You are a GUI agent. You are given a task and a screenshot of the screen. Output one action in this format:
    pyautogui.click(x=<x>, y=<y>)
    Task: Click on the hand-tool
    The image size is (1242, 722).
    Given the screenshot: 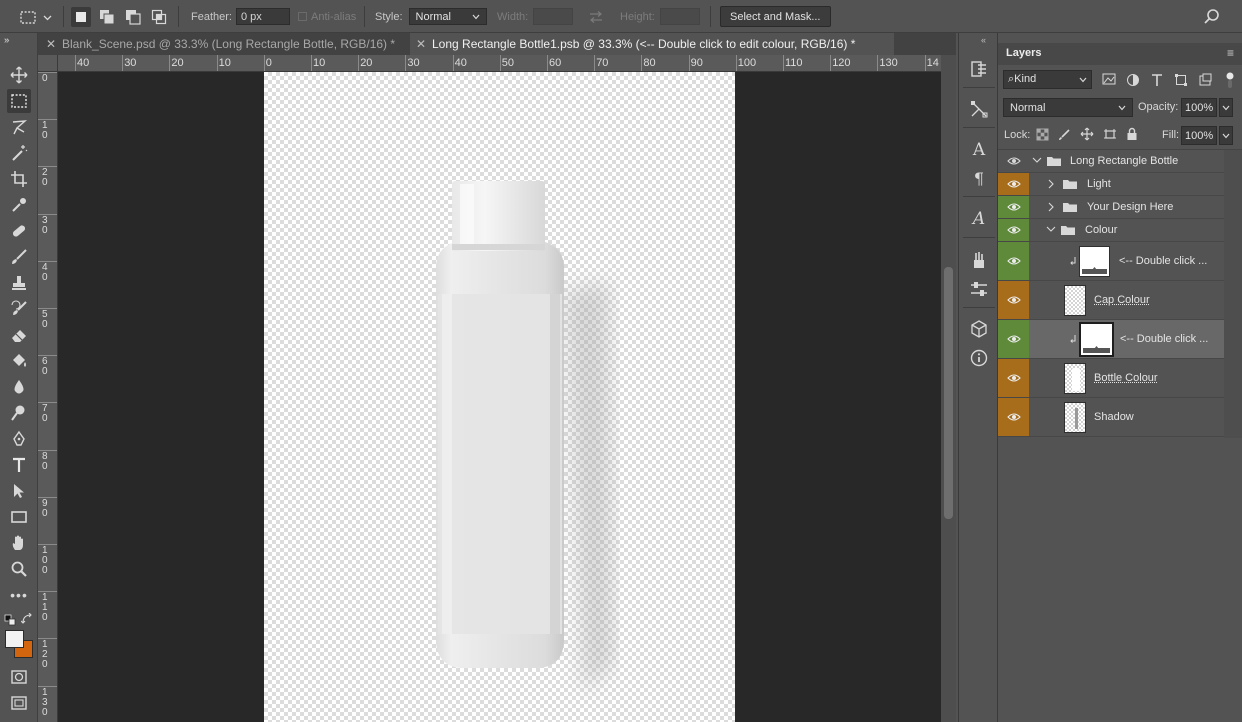 What is the action you would take?
    pyautogui.click(x=19, y=543)
    